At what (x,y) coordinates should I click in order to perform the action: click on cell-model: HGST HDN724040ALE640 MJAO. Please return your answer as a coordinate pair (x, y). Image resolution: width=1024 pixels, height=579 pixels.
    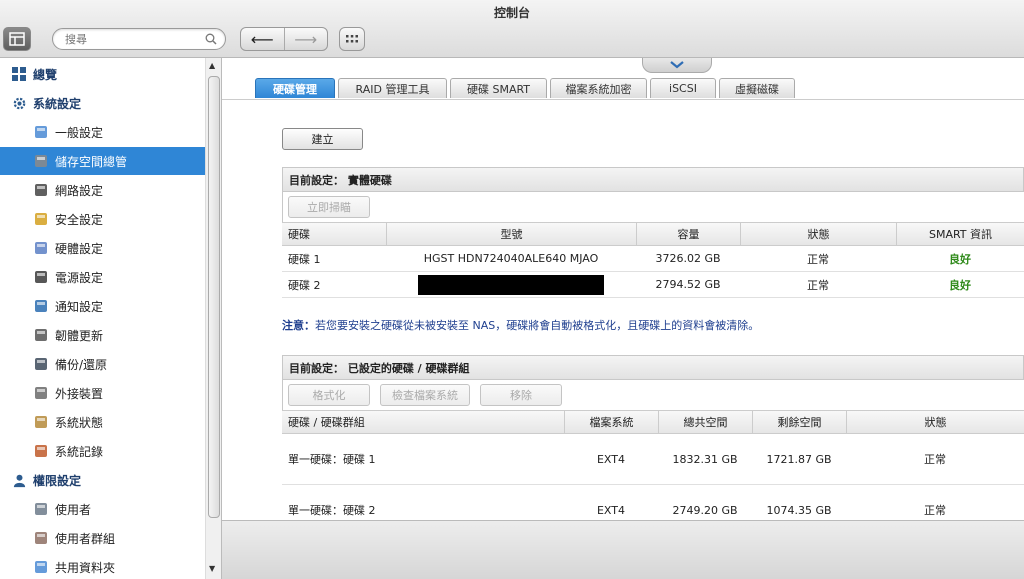
    Looking at the image, I should click on (511, 258).